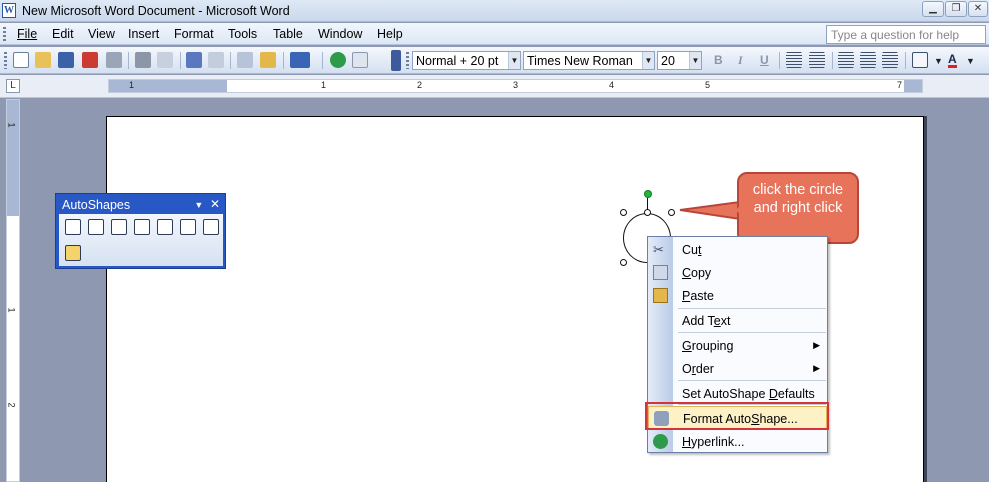 The image size is (989, 482). Describe the element at coordinates (737, 368) in the screenshot. I see `menu-item-order: Order ▶` at that location.